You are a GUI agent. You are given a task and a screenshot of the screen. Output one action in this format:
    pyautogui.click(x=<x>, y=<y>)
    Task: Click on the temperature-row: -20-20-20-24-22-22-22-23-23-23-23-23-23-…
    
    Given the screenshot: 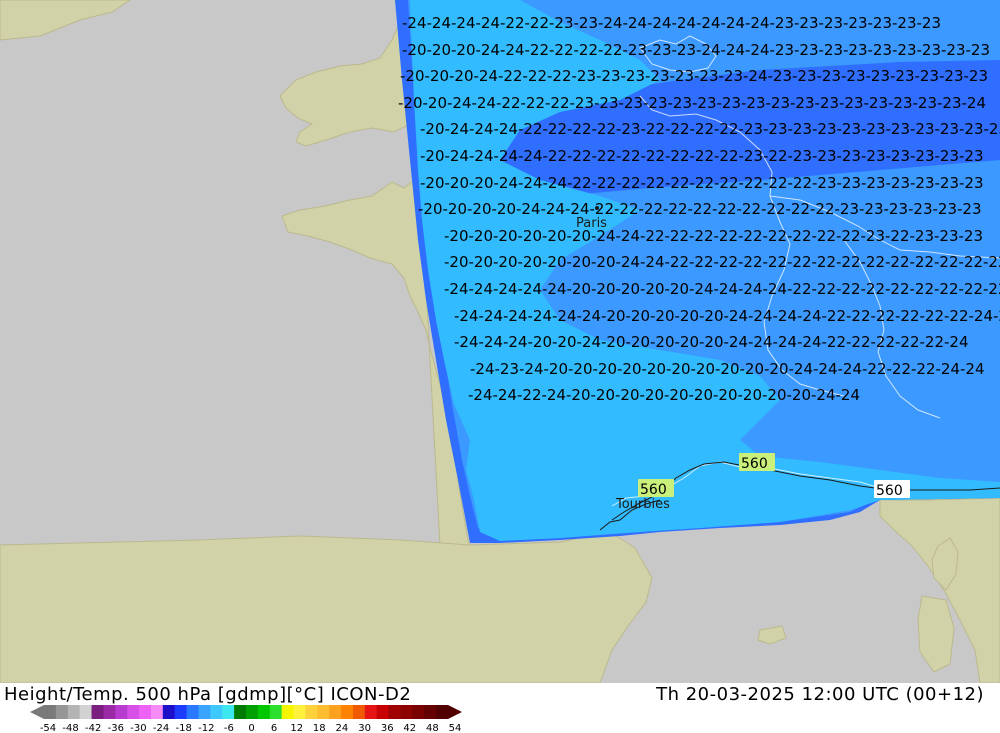 What is the action you would take?
    pyautogui.click(x=694, y=76)
    